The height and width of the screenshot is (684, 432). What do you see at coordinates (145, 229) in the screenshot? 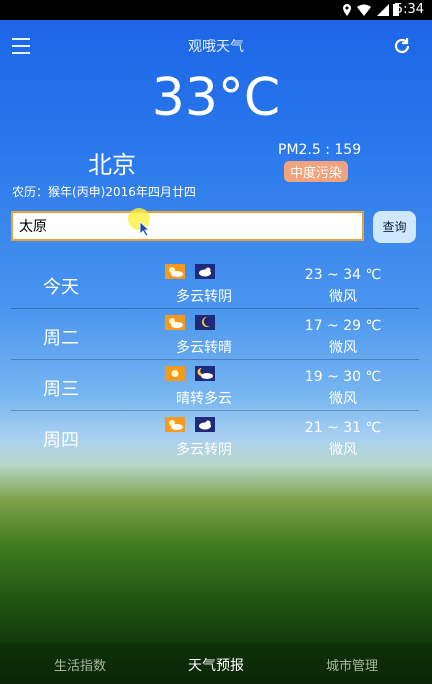
I see `cursor-icon` at bounding box center [145, 229].